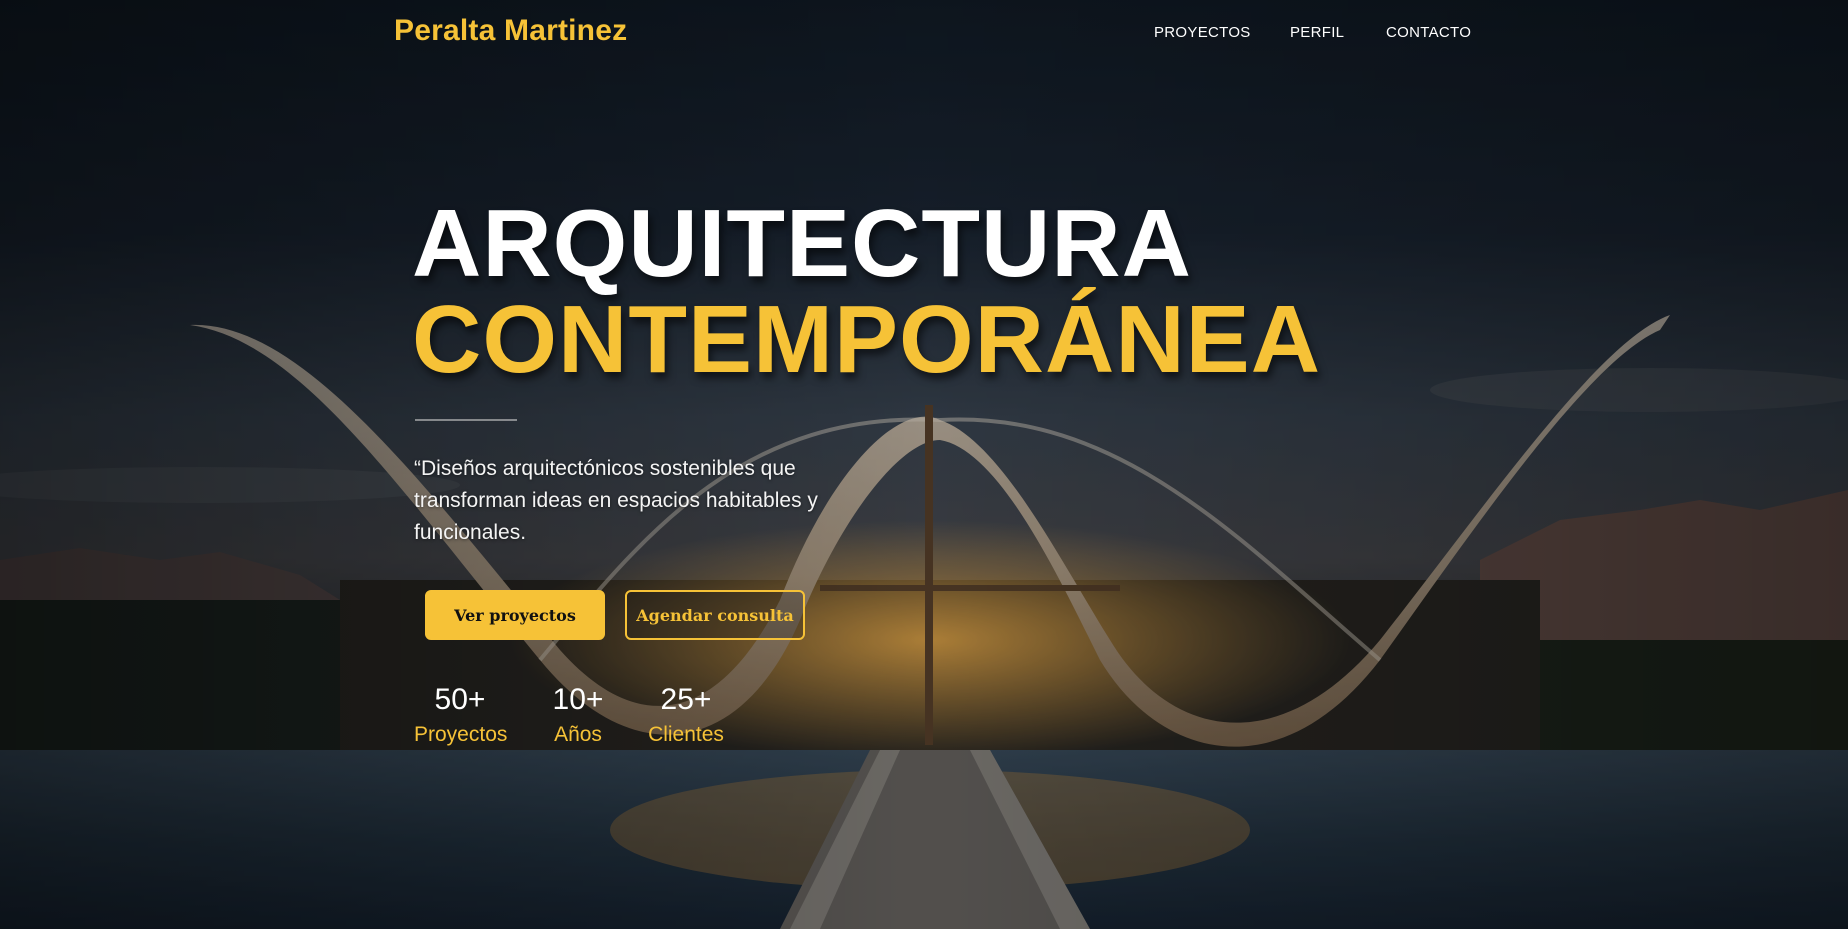 The image size is (1848, 929). Describe the element at coordinates (578, 699) in the screenshot. I see `stat-value: 10+` at that location.